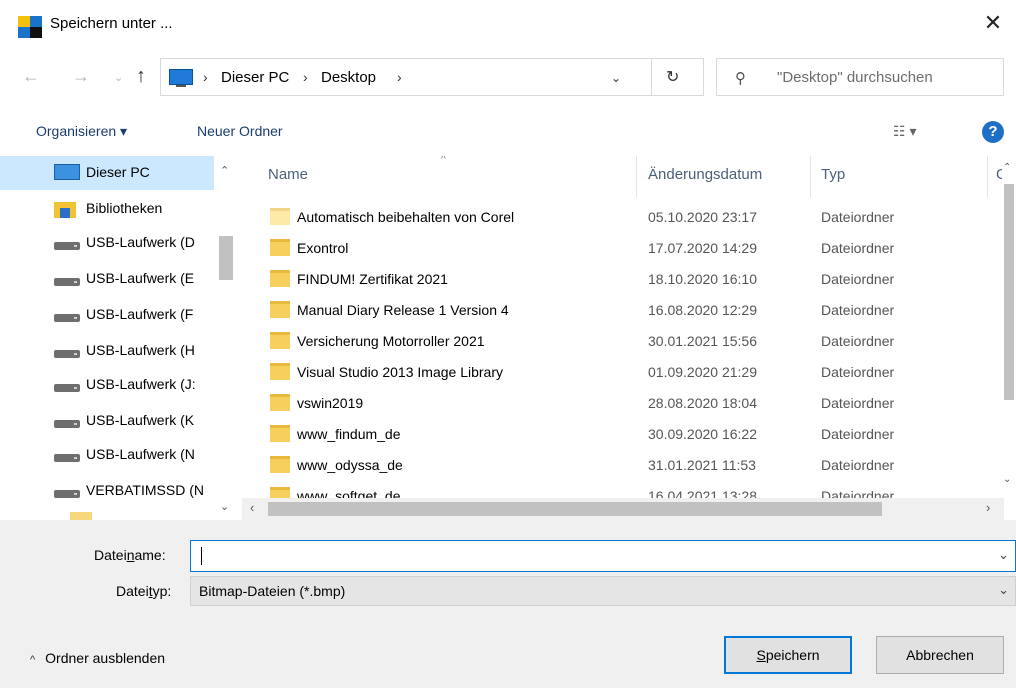 The width and height of the screenshot is (1016, 688). I want to click on tree-item-usb-drive: USB-Laufwerk (H, so click(107, 351).